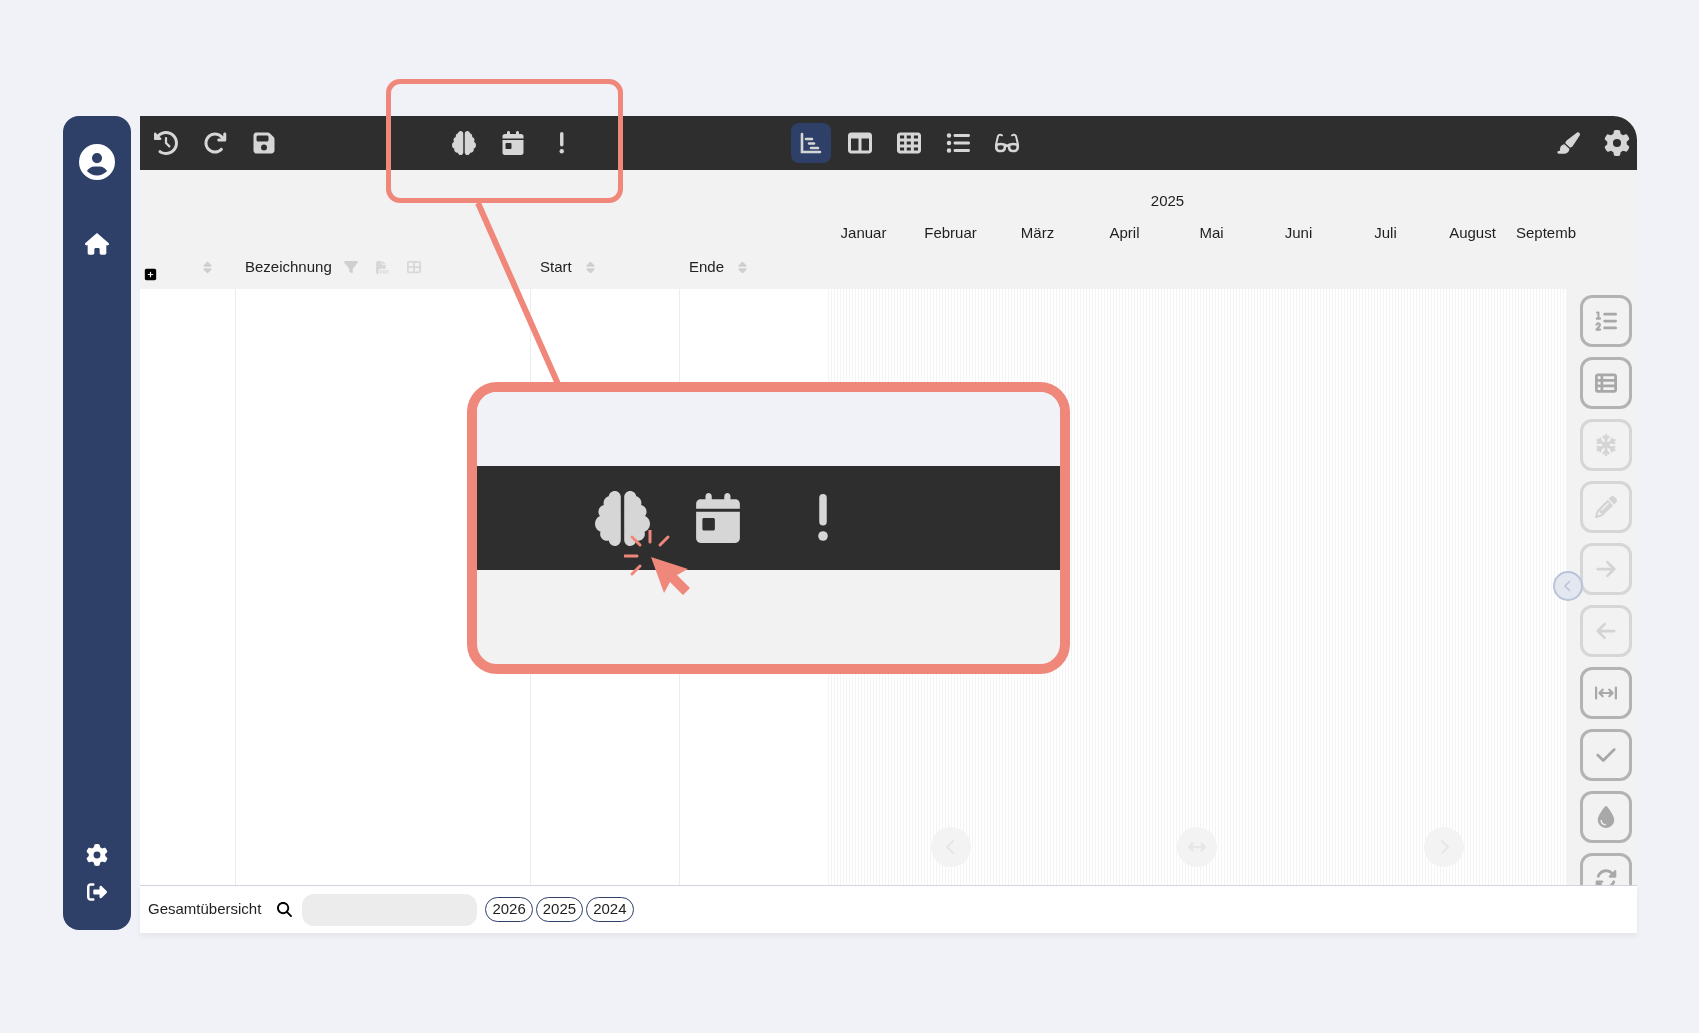  What do you see at coordinates (1007, 143) in the screenshot?
I see `glasses-icon` at bounding box center [1007, 143].